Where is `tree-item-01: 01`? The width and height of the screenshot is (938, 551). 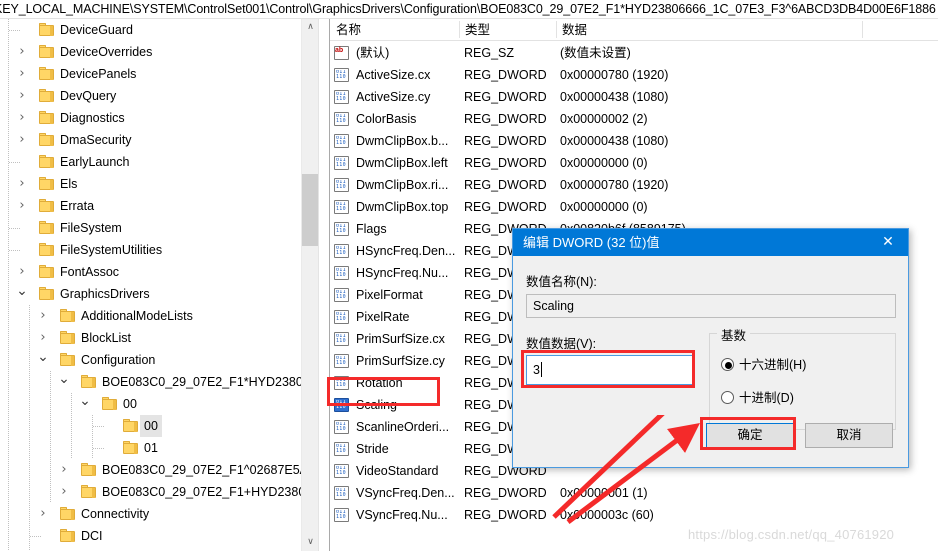
tree-item-01: 01 is located at coordinates (159, 448).